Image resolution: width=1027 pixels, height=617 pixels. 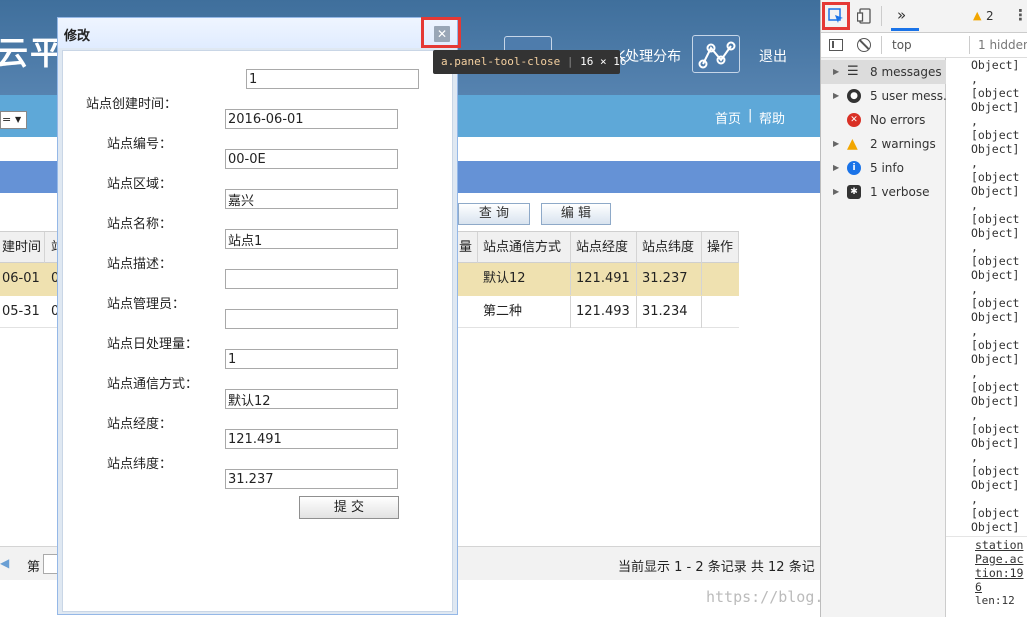 I want to click on grid-header-right: 量 站点通信方式 站点经度 站点纬度 操作, so click(x=597, y=247).